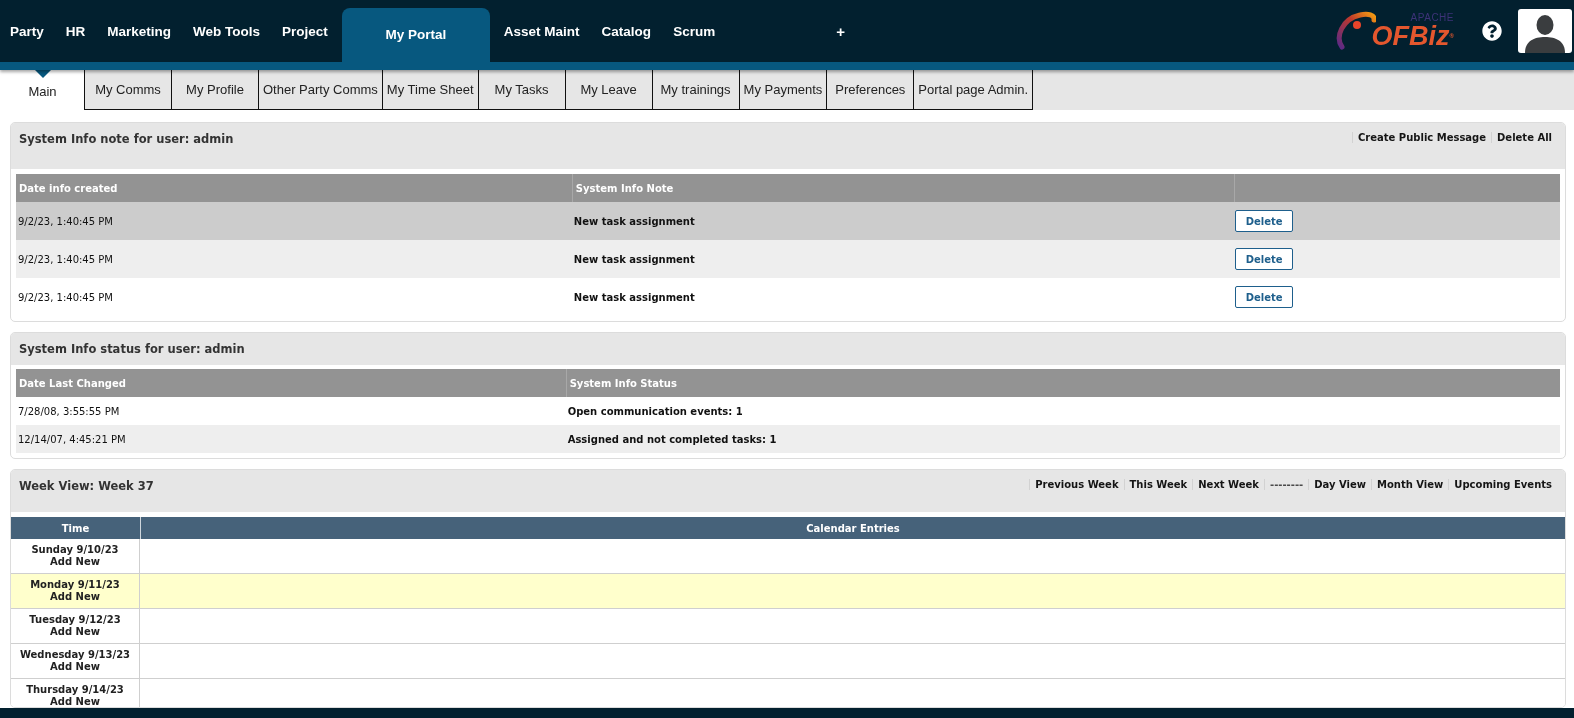  What do you see at coordinates (1422, 137) in the screenshot?
I see `header-link: Create Public Message` at bounding box center [1422, 137].